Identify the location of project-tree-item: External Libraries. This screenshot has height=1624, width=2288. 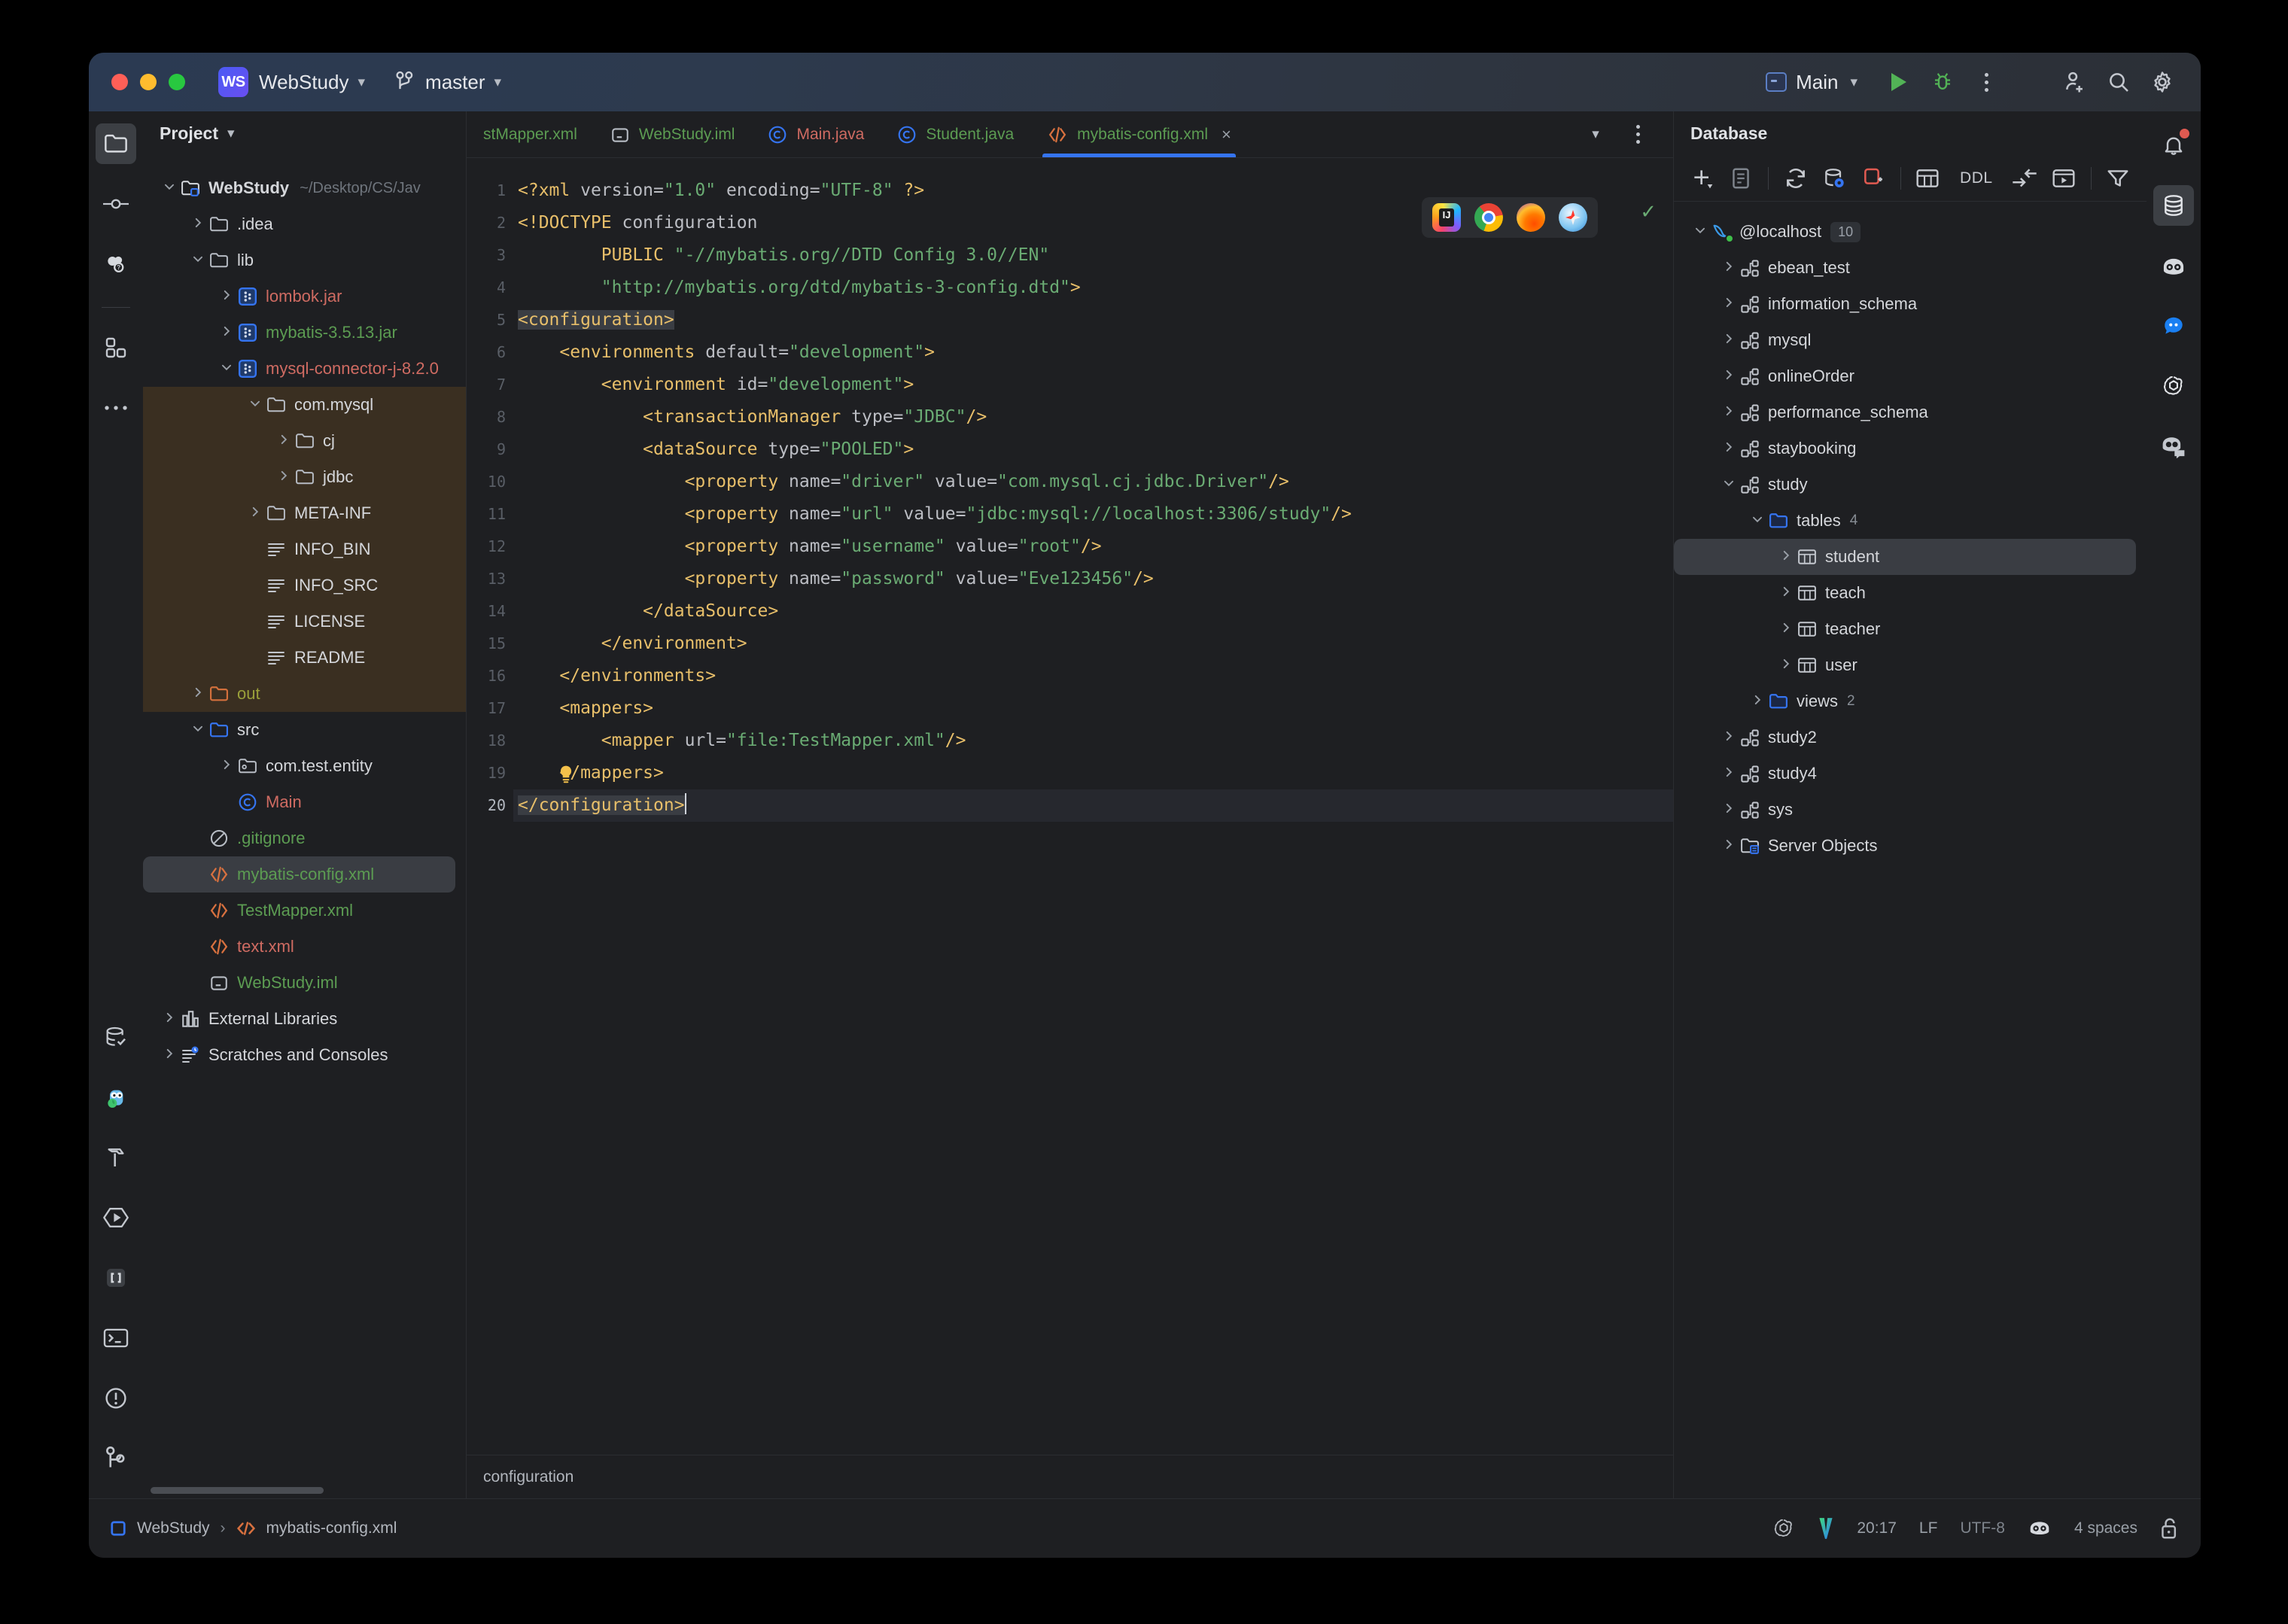
(305, 1019).